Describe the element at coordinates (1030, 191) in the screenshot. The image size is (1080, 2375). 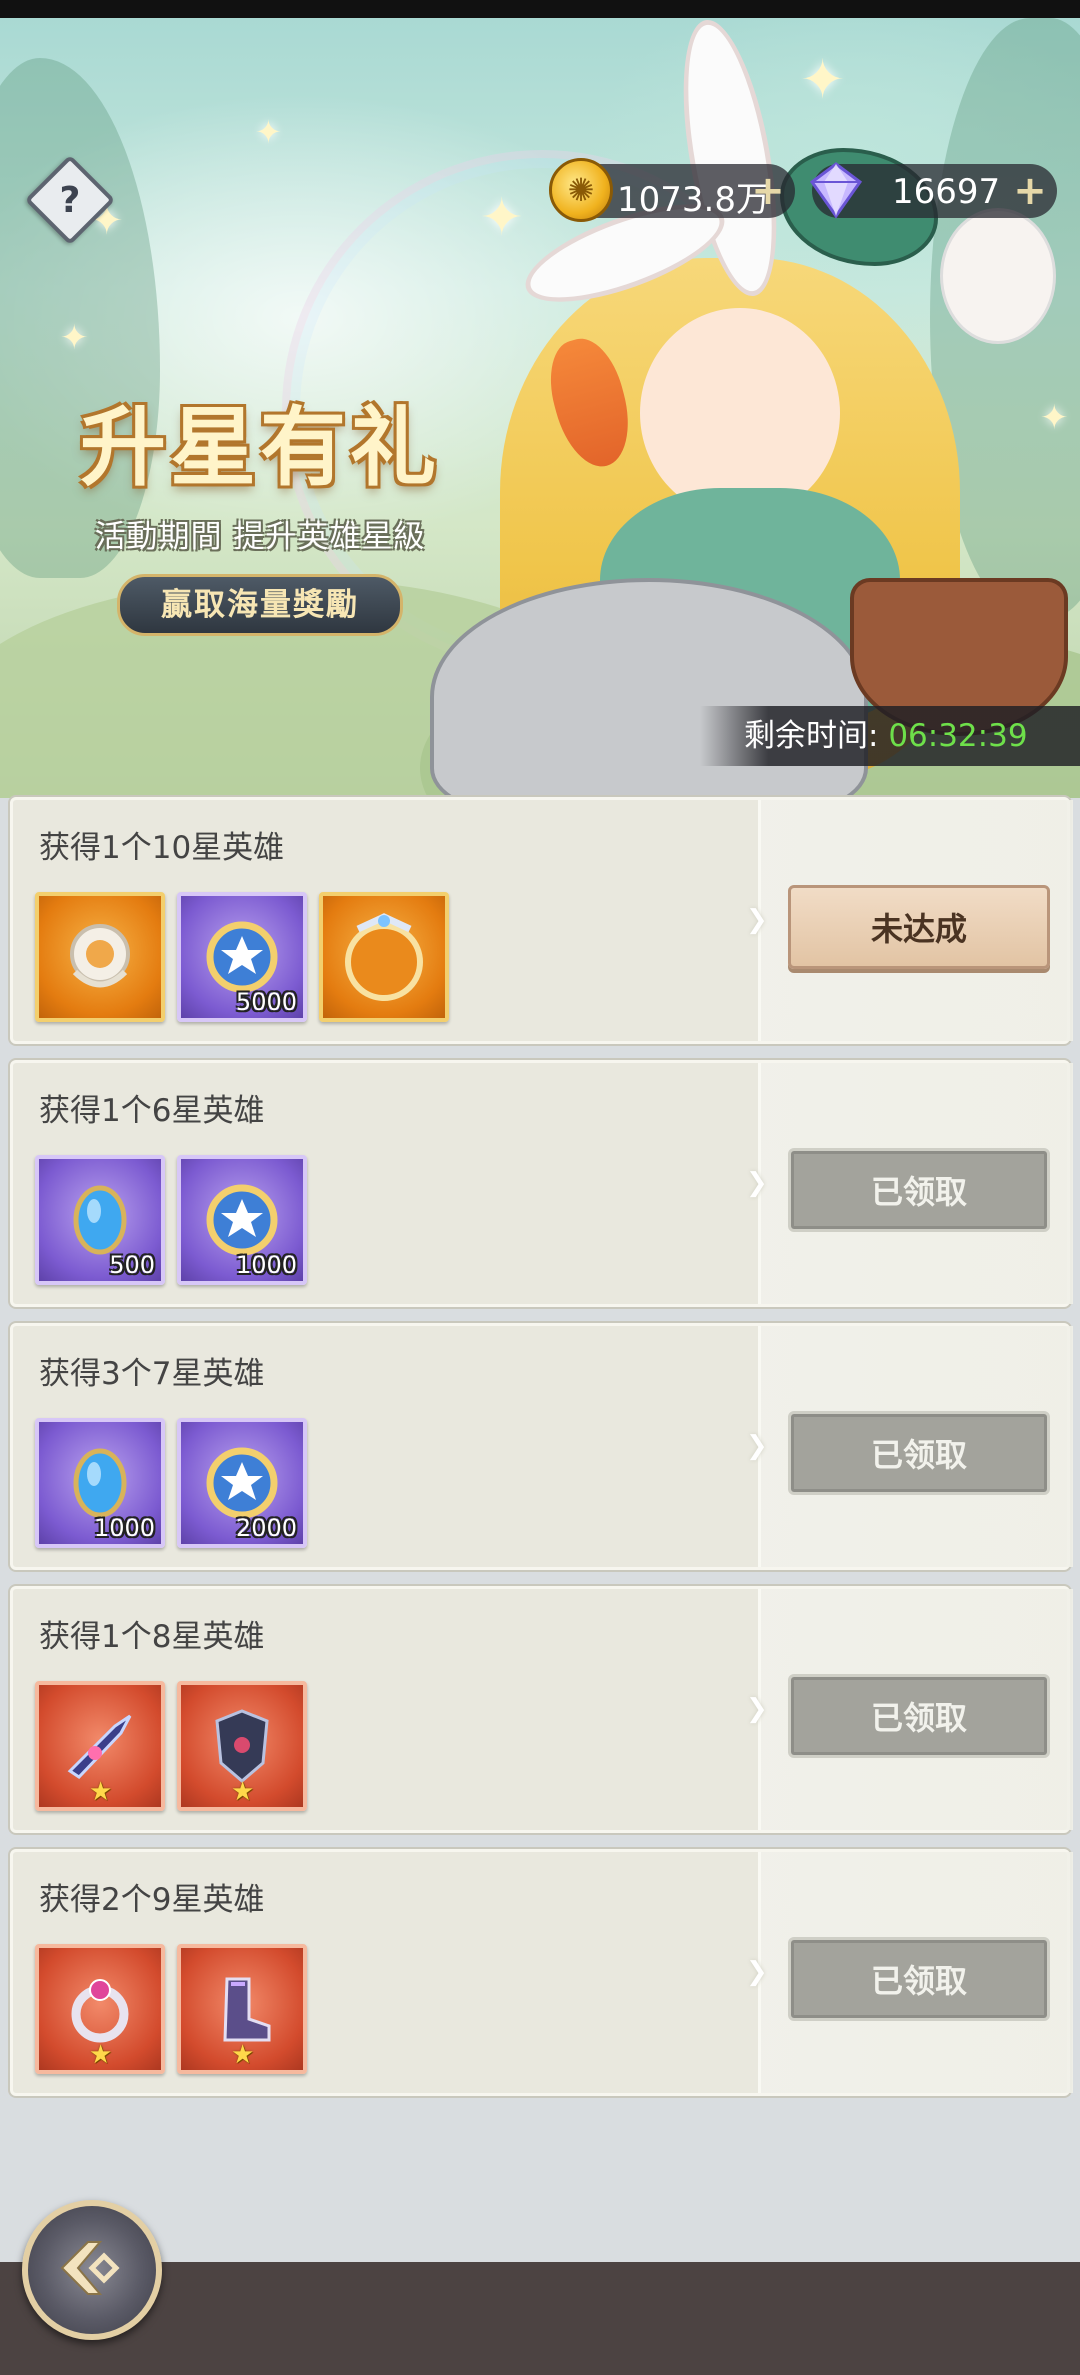
I see `add-gem-icon: +` at that location.